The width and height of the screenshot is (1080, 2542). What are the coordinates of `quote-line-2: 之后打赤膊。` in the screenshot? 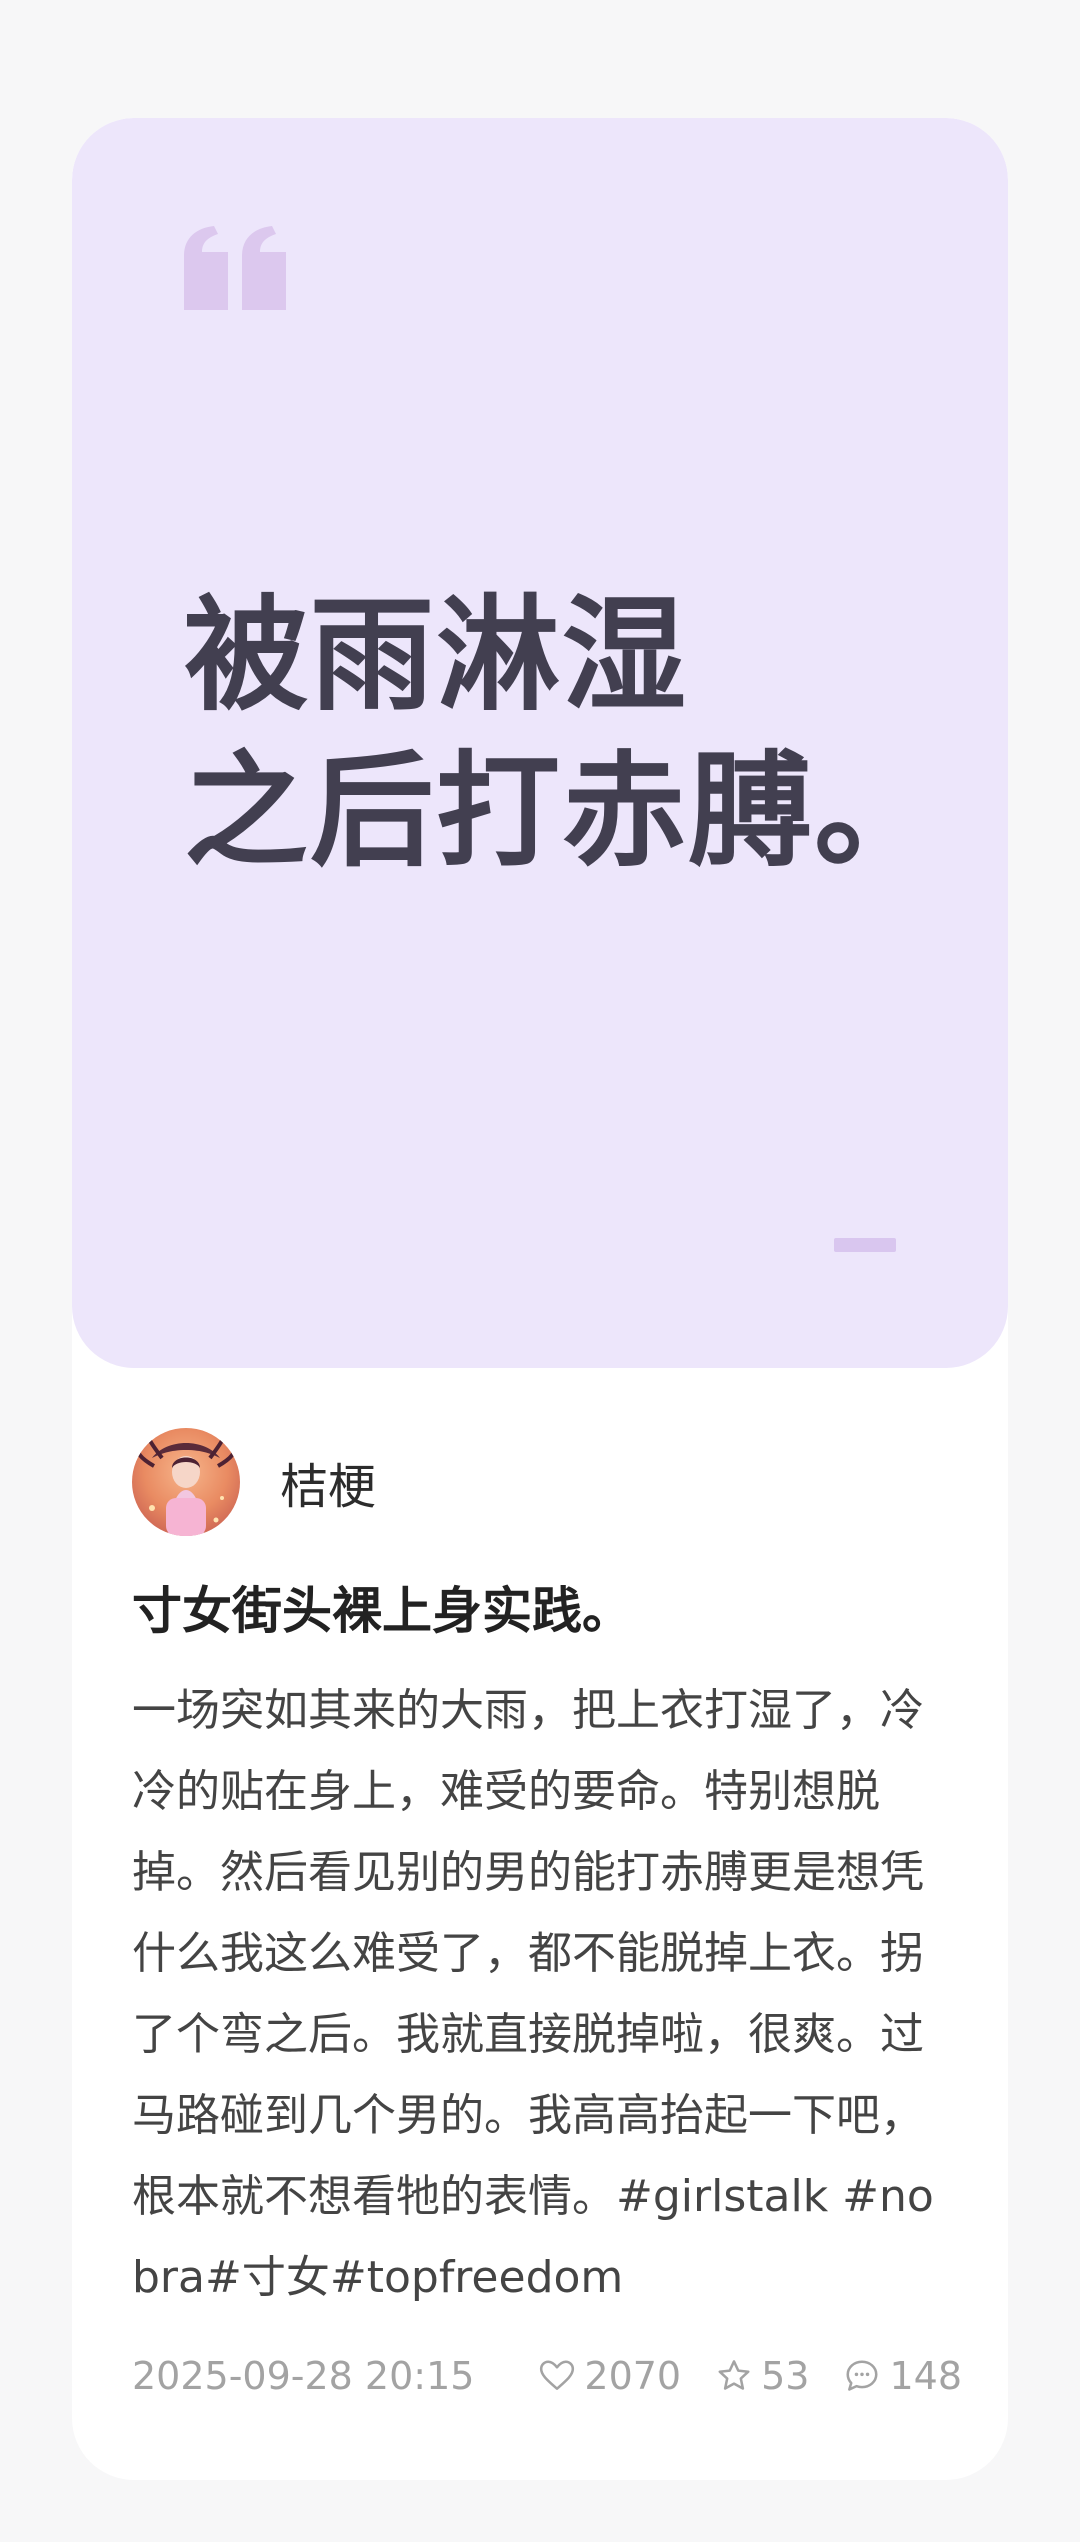 It's located at (562, 812).